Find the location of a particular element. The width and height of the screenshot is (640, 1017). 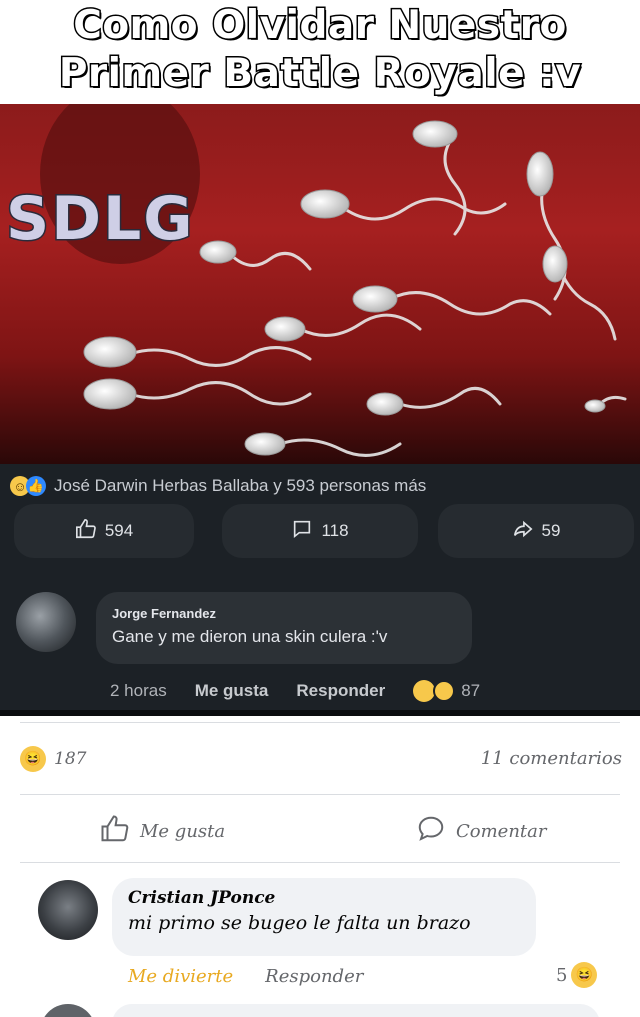

post-like-label: Me gusta is located at coordinates (183, 831).